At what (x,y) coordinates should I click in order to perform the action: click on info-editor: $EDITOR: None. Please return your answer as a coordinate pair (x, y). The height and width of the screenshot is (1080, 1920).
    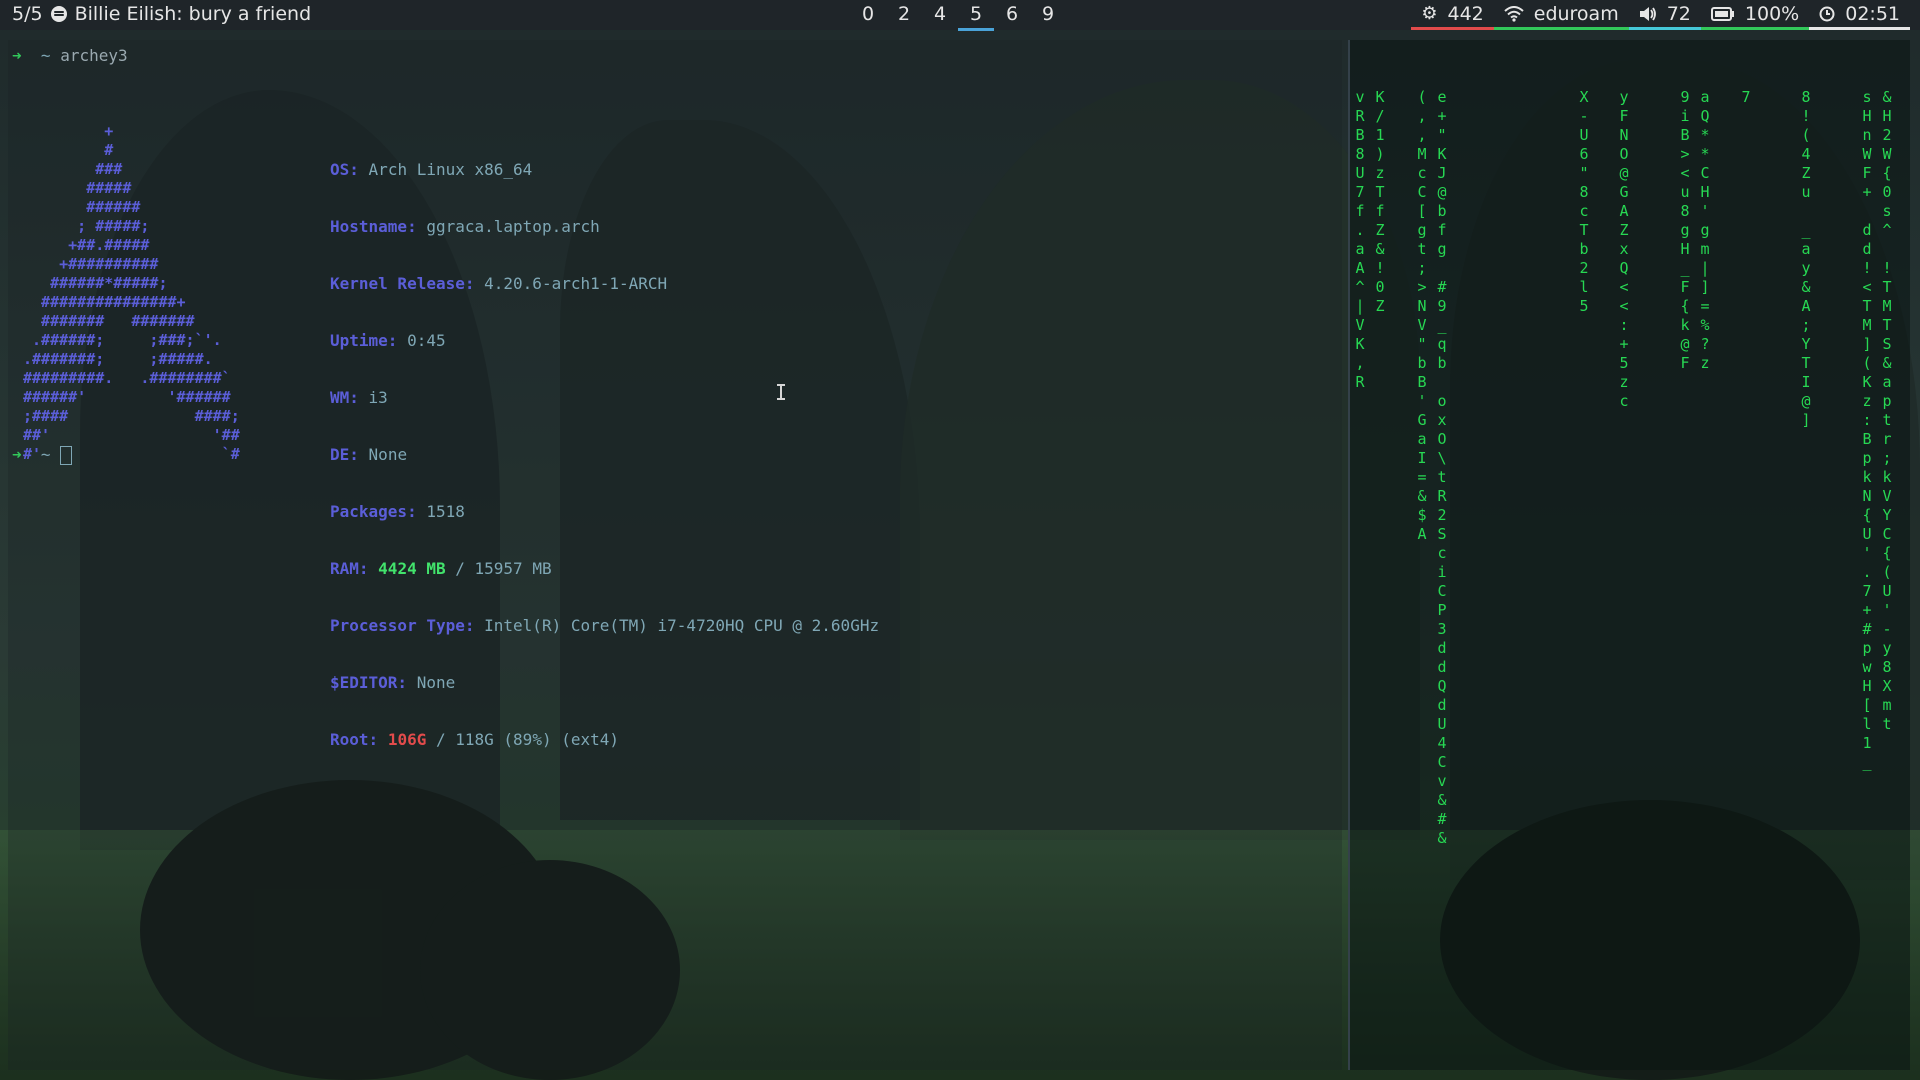
    Looking at the image, I should click on (393, 682).